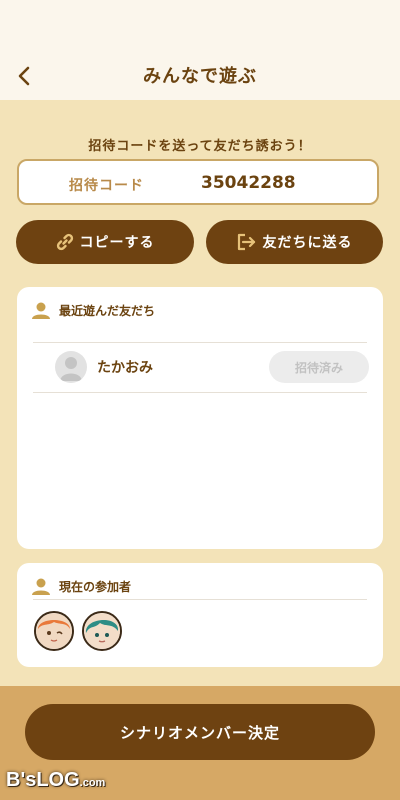 The image size is (400, 800). I want to click on send-to-friend-button: 友だちに送る, so click(294, 242).